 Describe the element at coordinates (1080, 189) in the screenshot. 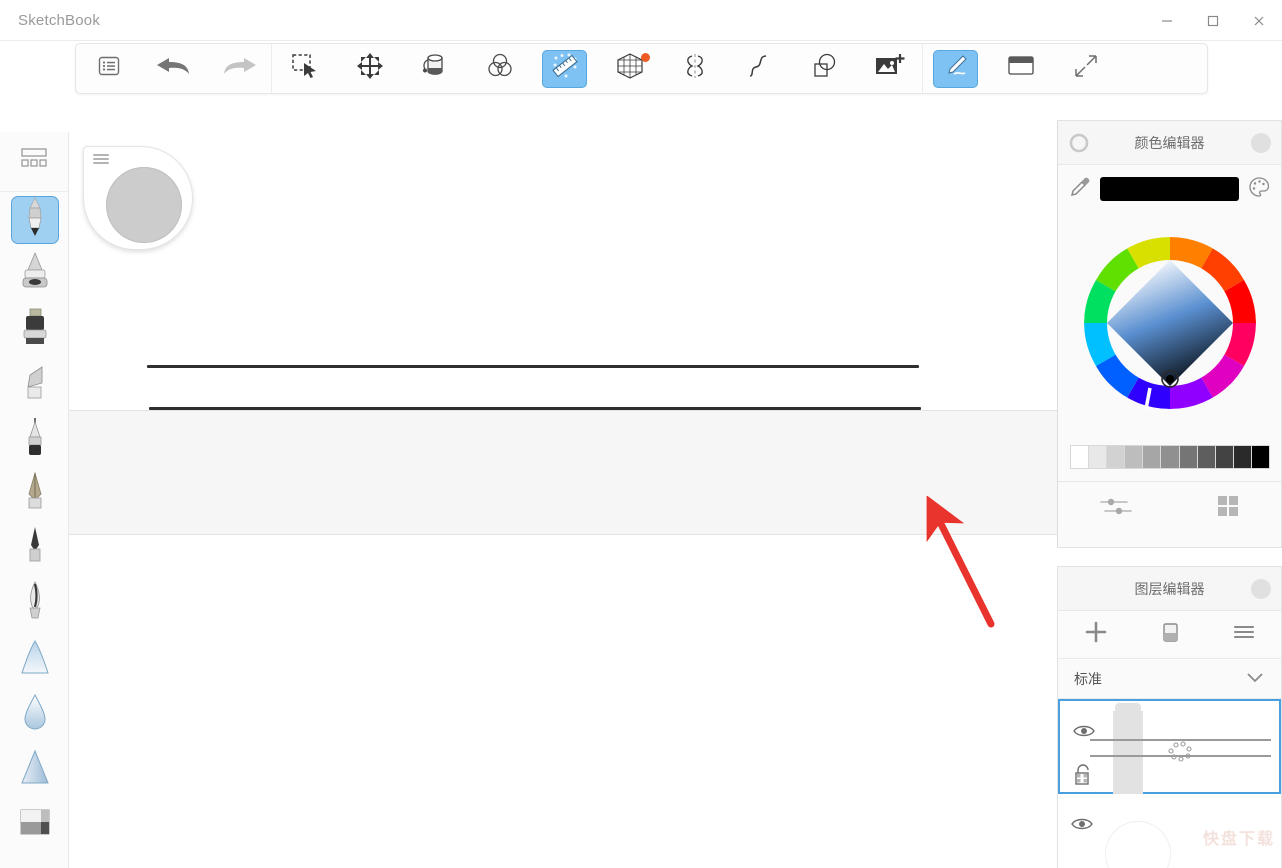

I see `eyedropper-icon` at that location.